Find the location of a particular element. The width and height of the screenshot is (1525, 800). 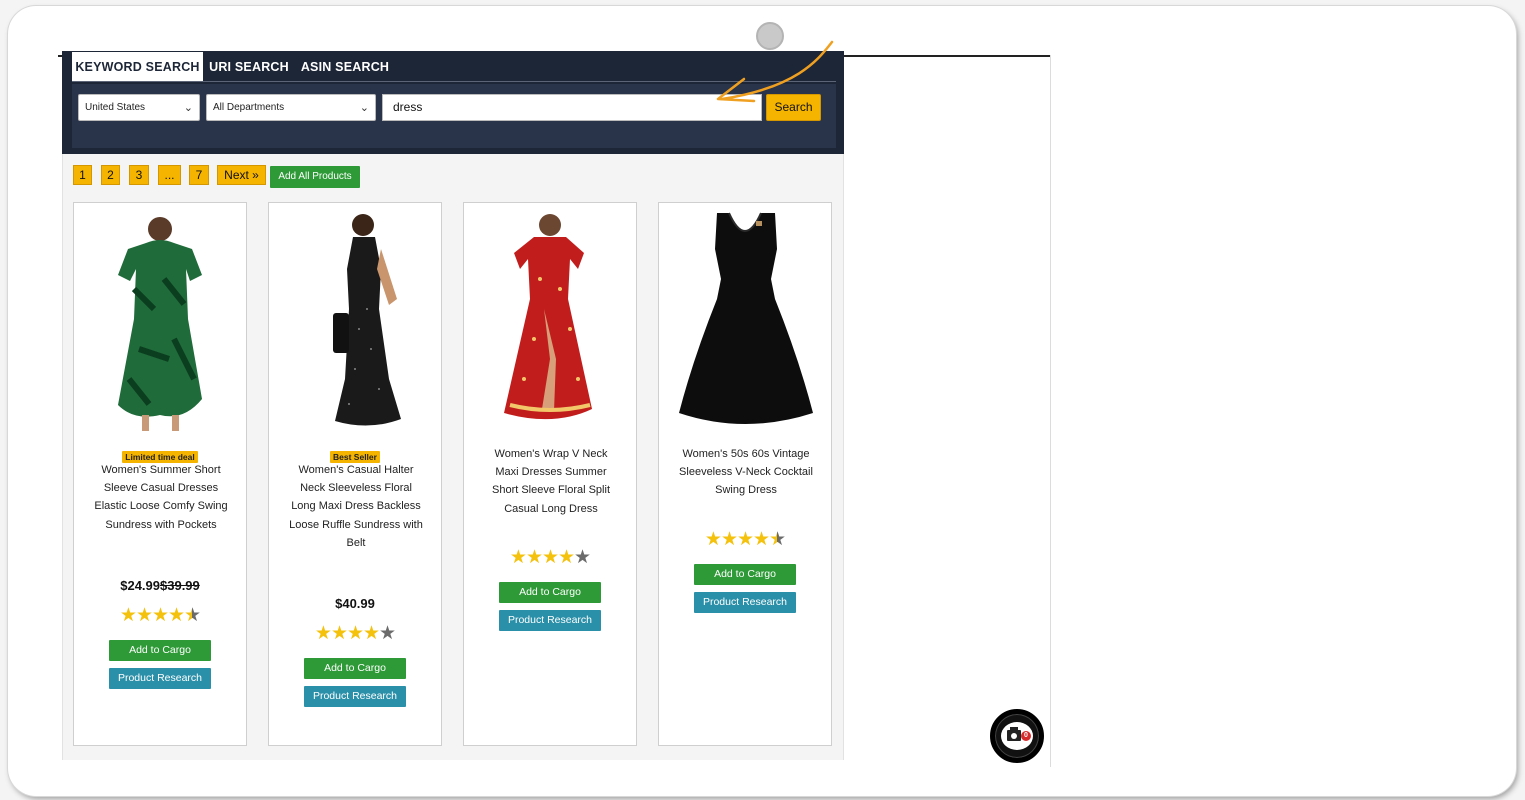

page-1-button: 1 is located at coordinates (82, 175).